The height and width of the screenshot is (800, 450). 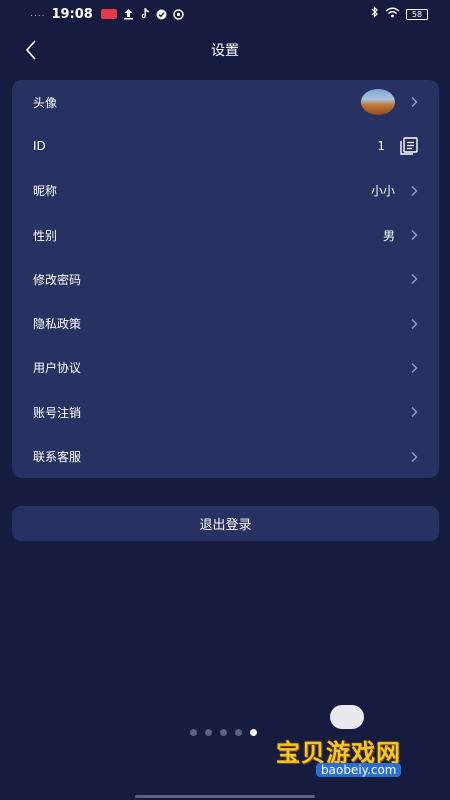 What do you see at coordinates (381, 146) in the screenshot?
I see `id-value: 1` at bounding box center [381, 146].